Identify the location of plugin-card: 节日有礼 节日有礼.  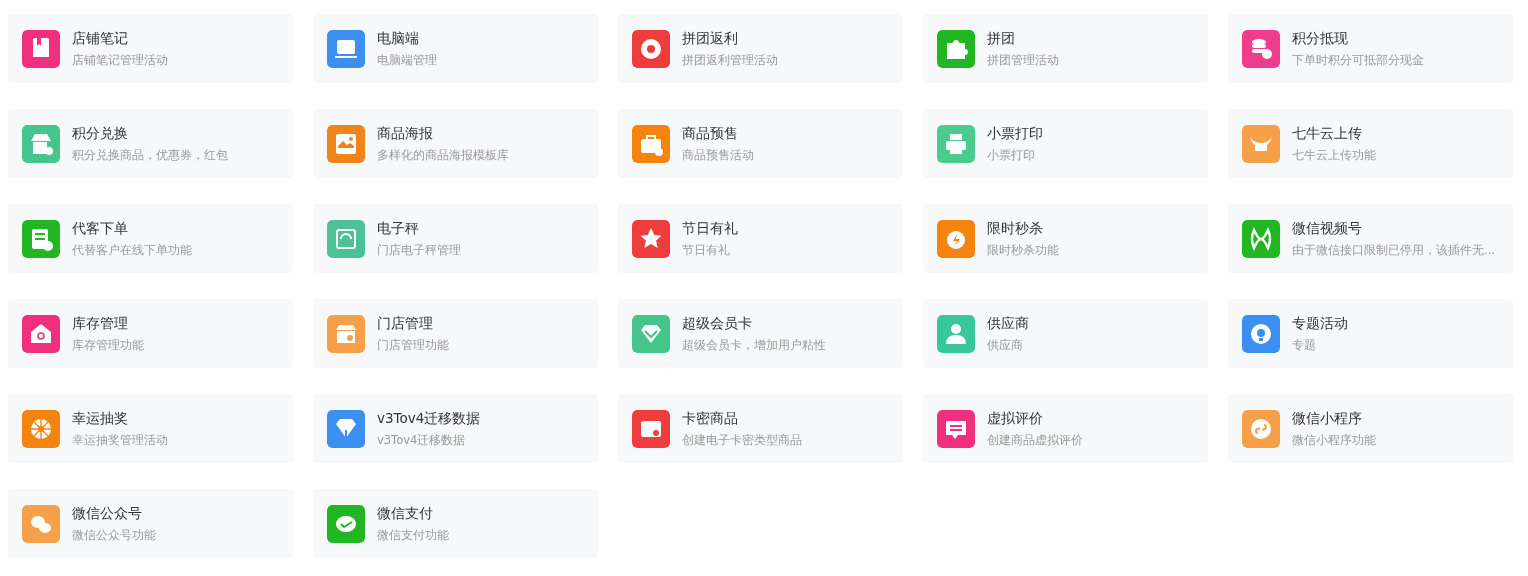
(760, 238).